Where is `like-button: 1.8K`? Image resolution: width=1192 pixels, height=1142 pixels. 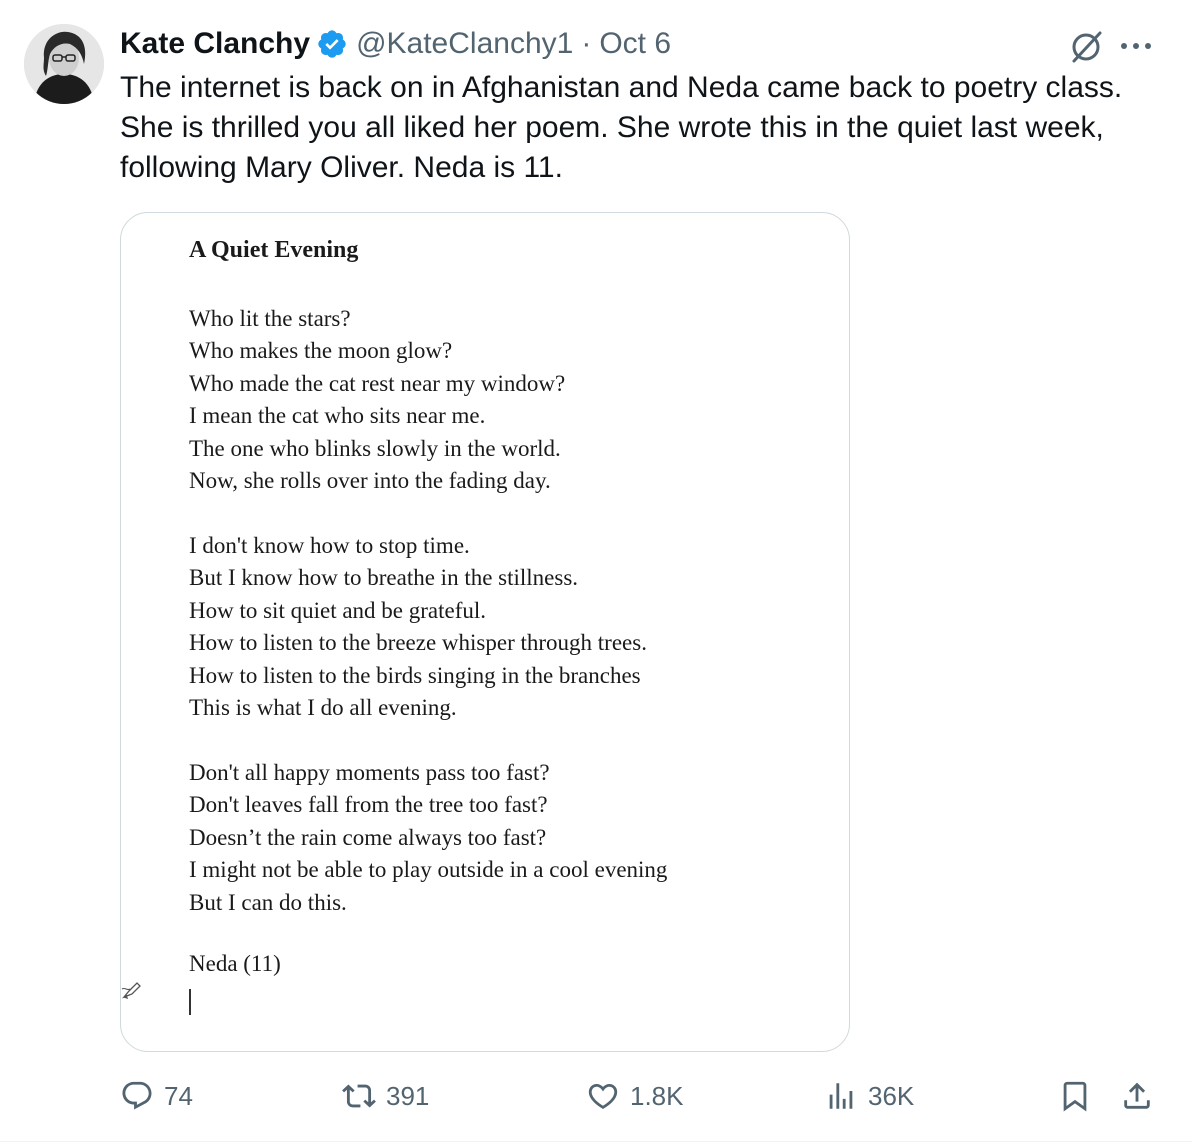
like-button: 1.8K is located at coordinates (635, 1096).